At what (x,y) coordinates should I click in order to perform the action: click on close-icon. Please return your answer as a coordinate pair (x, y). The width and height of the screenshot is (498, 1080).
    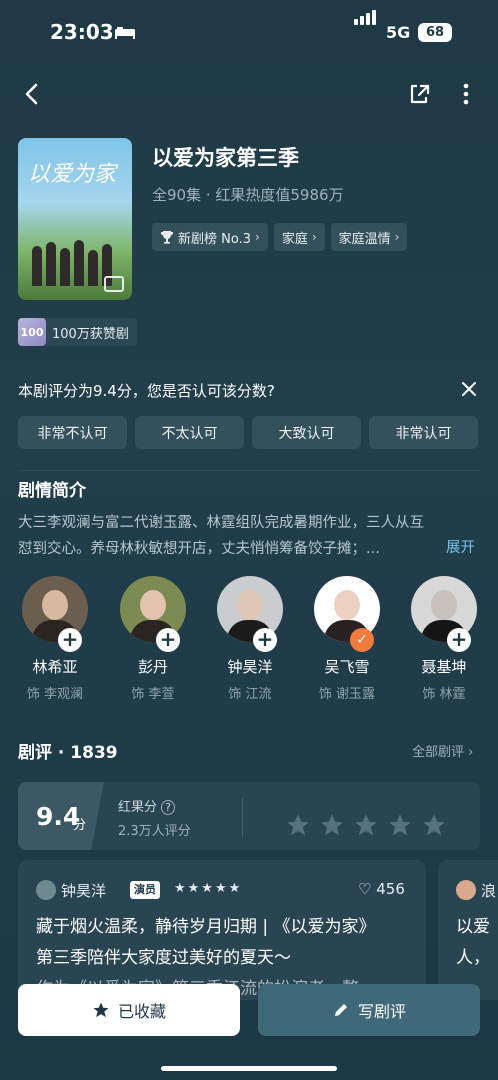
    Looking at the image, I should click on (469, 389).